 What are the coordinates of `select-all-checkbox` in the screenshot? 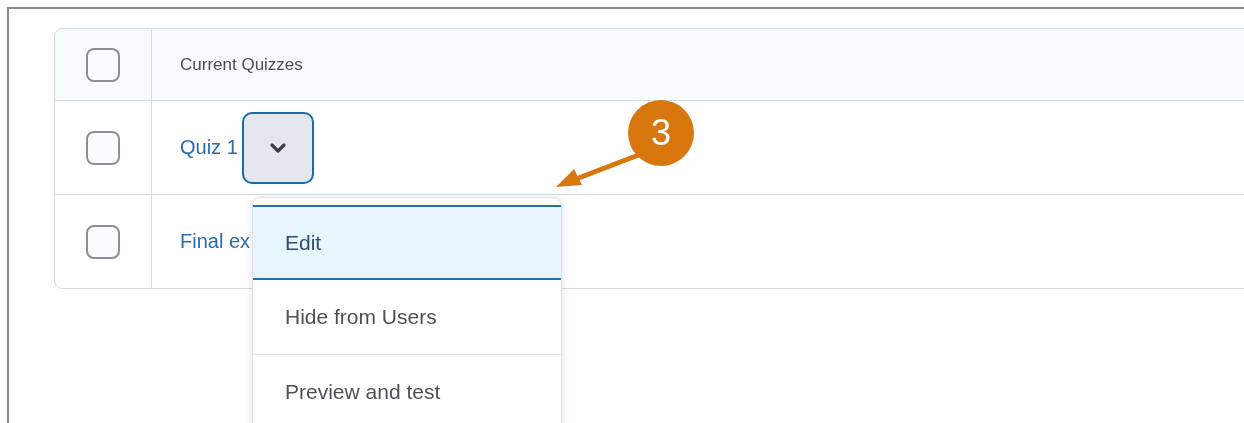 It's located at (103, 64).